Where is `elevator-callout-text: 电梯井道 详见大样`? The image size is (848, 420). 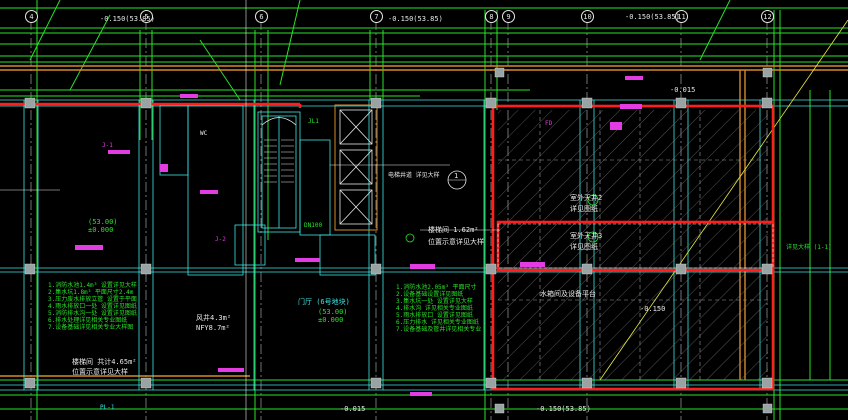
elevator-callout-text: 电梯井道 详见大样 is located at coordinates (414, 175).